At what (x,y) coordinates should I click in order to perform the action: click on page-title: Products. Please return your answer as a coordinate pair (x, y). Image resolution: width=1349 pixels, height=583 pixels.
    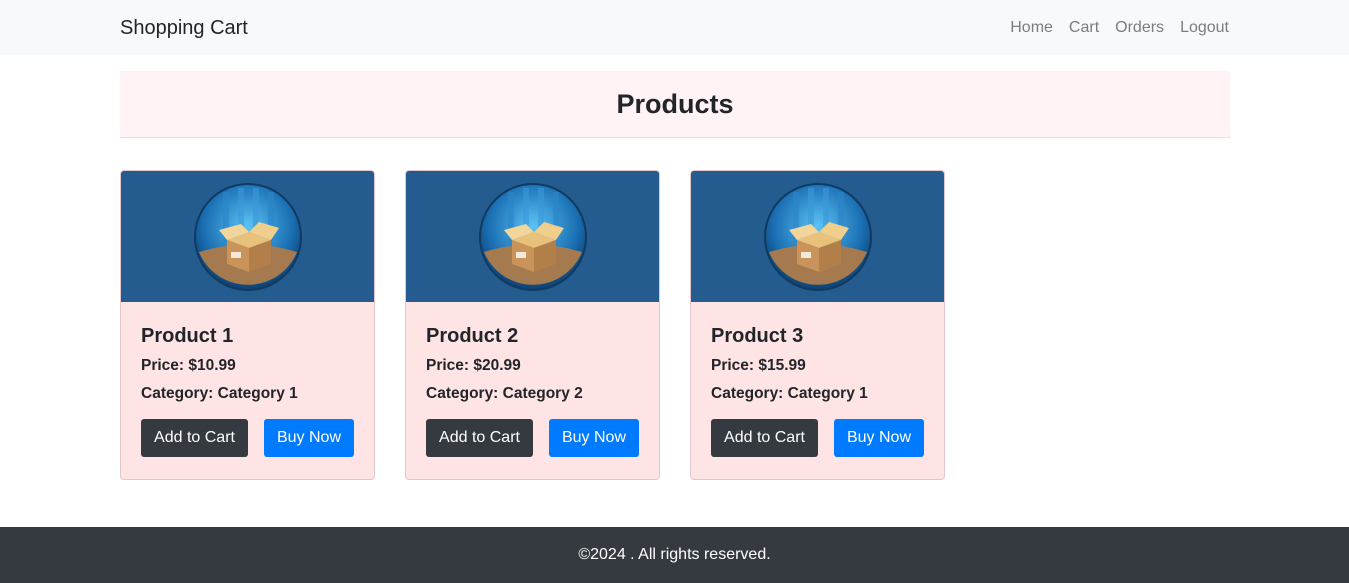
    Looking at the image, I should click on (675, 103).